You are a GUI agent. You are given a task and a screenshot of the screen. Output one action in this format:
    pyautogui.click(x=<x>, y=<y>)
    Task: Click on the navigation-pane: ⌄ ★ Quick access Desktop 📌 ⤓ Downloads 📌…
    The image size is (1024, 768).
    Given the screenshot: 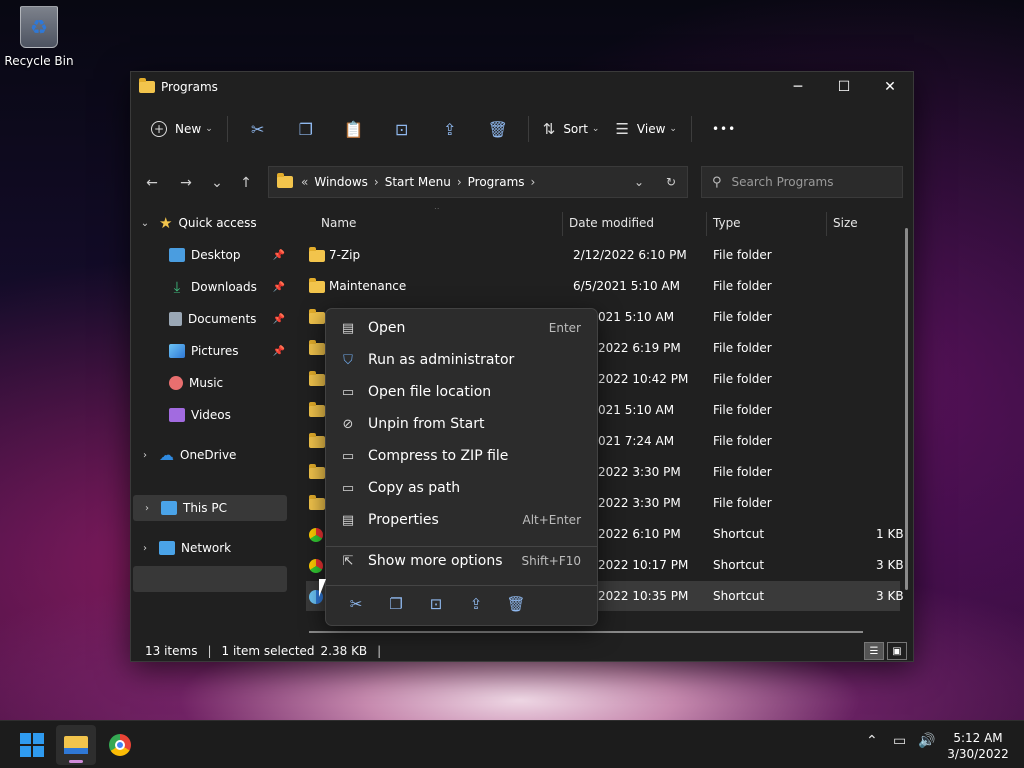 What is the action you would take?
    pyautogui.click(x=210, y=423)
    